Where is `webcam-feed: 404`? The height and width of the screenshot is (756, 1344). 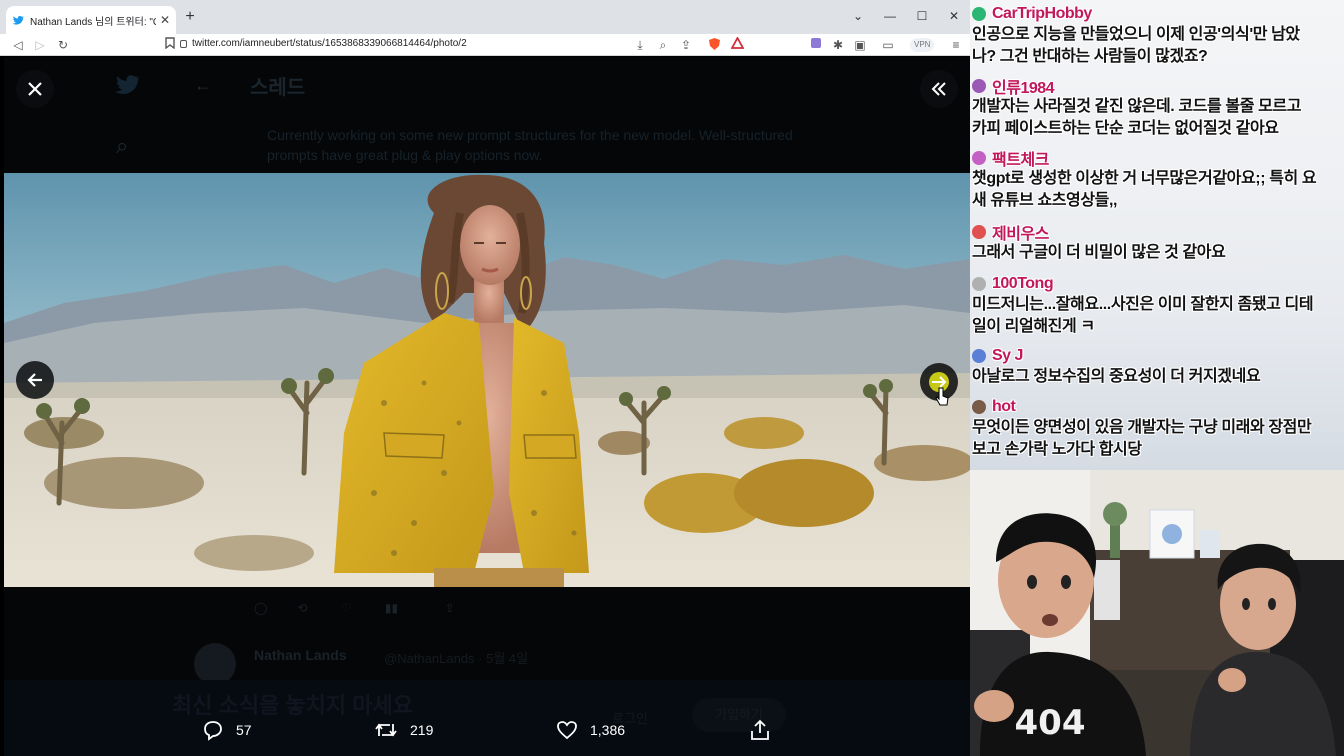
webcam-feed: 404 is located at coordinates (1157, 613).